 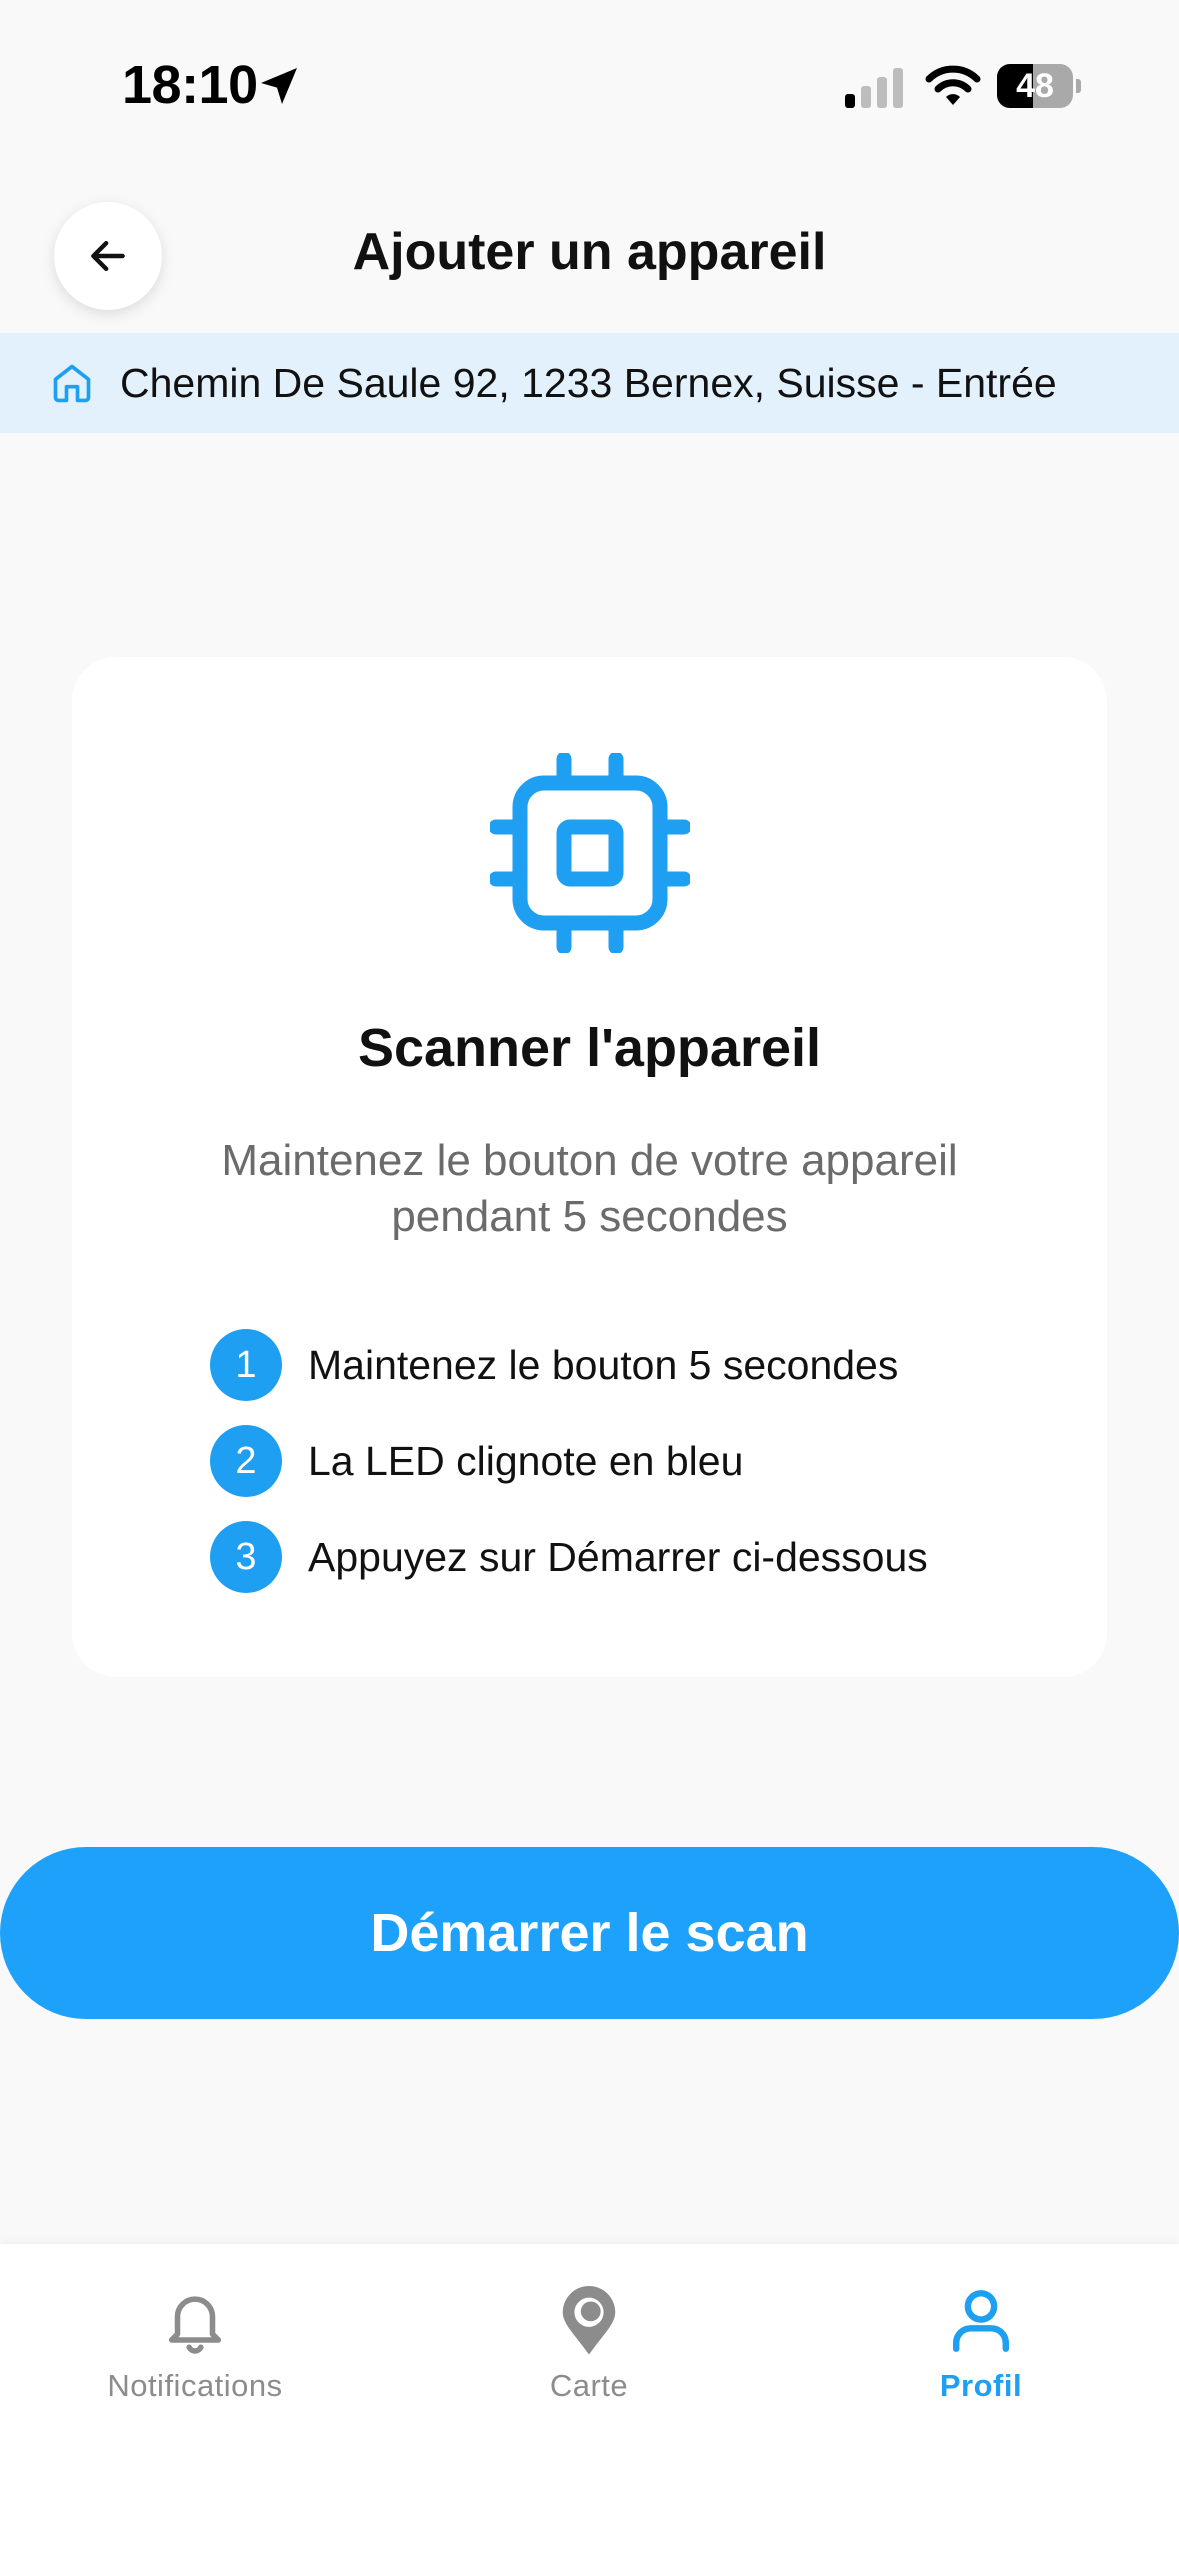 I want to click on step-number-badge: 2, so click(x=246, y=1461).